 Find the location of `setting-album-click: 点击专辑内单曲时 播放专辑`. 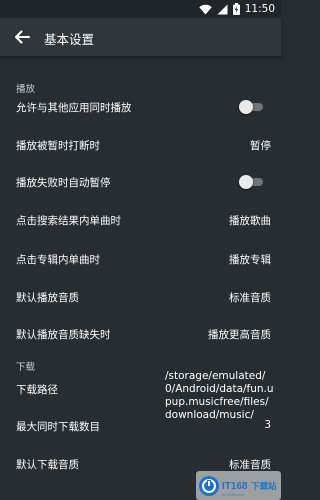

setting-album-click: 点击专辑内单曲时 播放专辑 is located at coordinates (140, 259).